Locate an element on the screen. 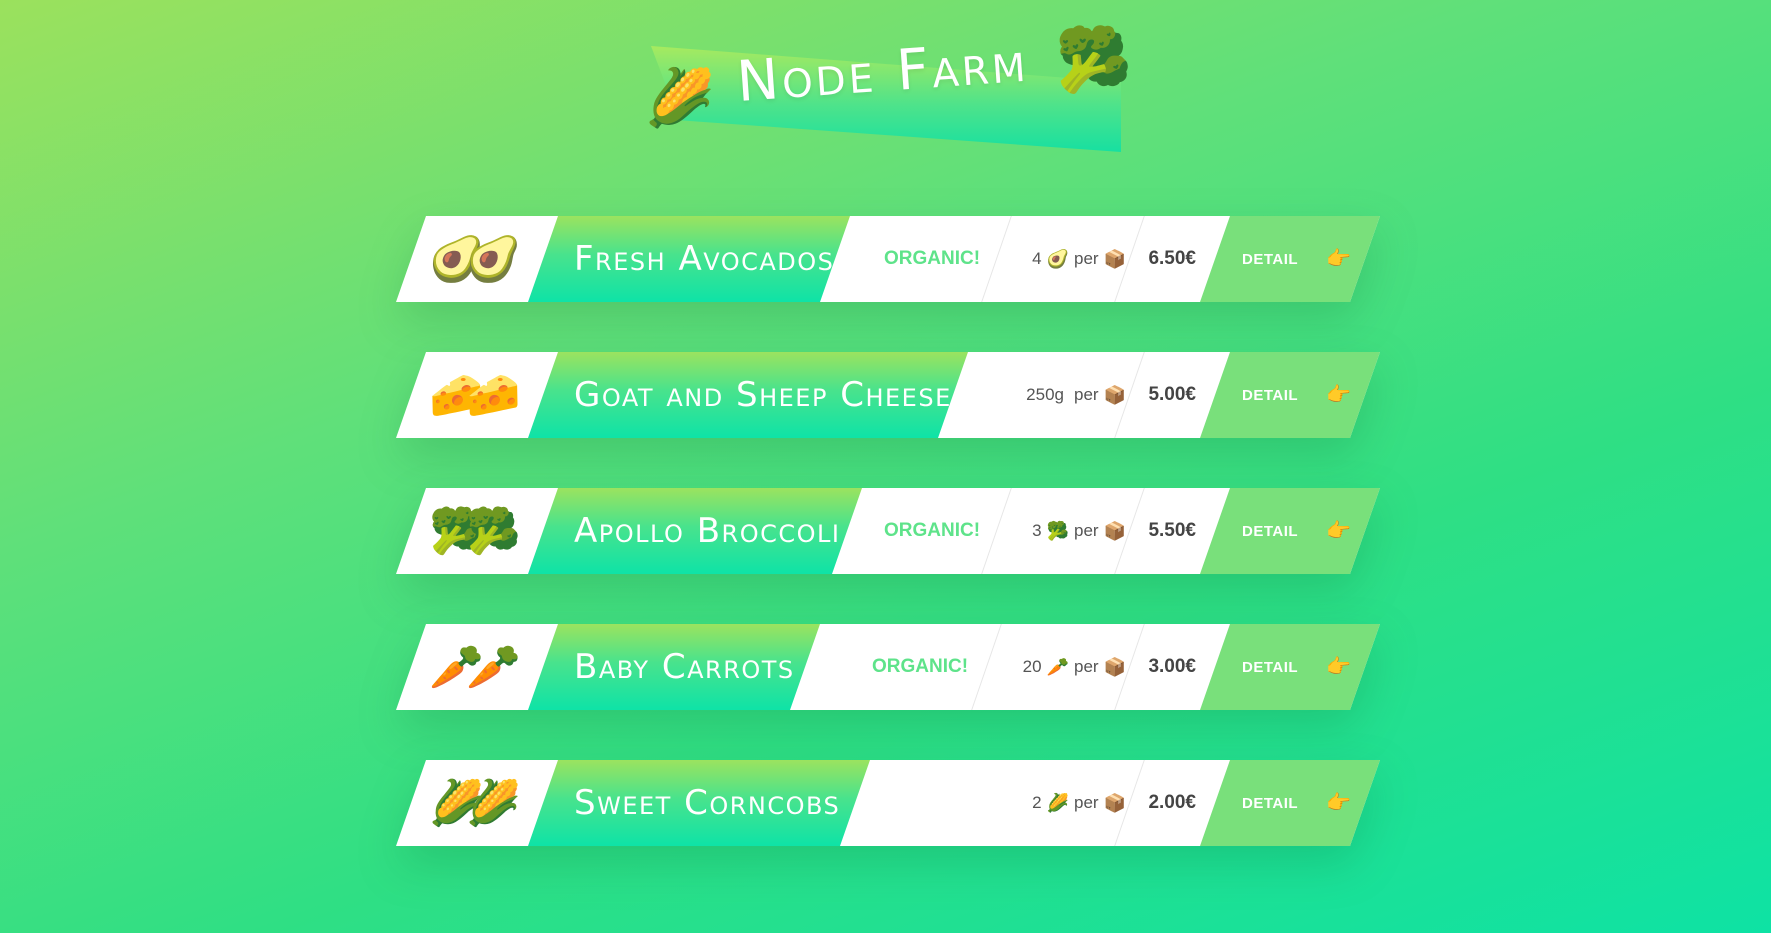 The width and height of the screenshot is (1771, 933). avocado-icon: 🥑🥑 is located at coordinates (475, 259).